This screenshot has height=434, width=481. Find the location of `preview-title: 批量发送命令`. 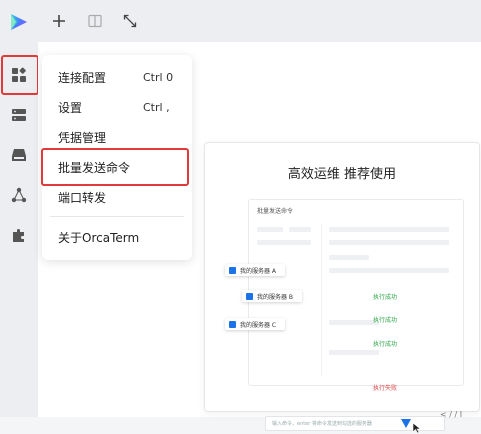

preview-title: 批量发送命令 is located at coordinates (275, 211).